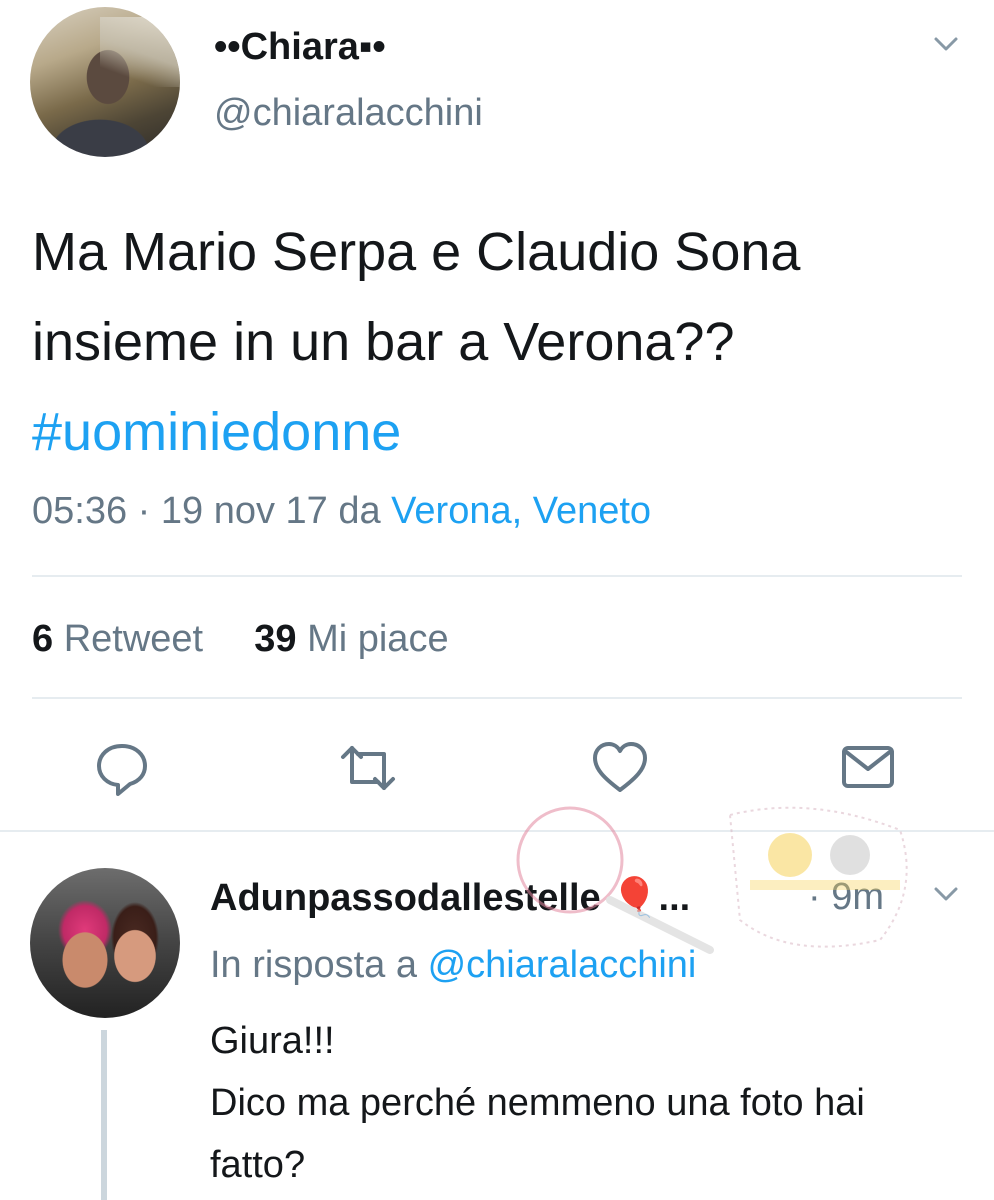  I want to click on reply-time: · 9m, so click(846, 897).